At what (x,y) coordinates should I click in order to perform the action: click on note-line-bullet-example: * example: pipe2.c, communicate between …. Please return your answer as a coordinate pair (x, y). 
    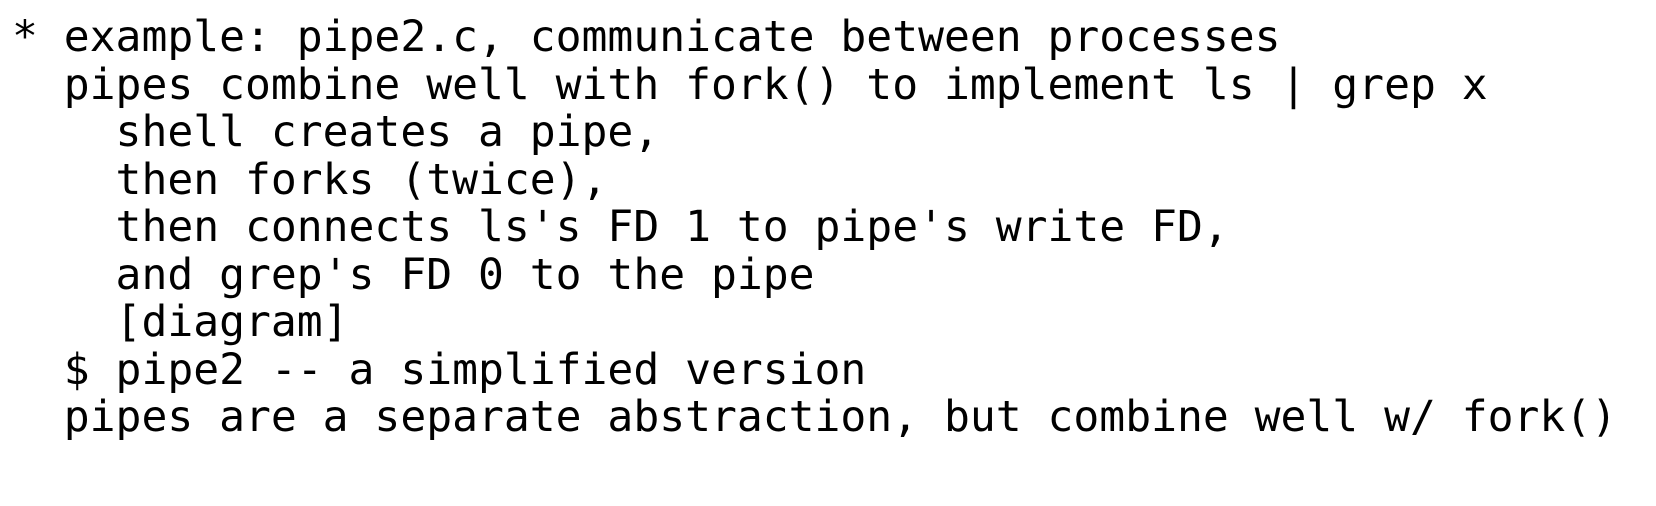
    Looking at the image, I should click on (646, 37).